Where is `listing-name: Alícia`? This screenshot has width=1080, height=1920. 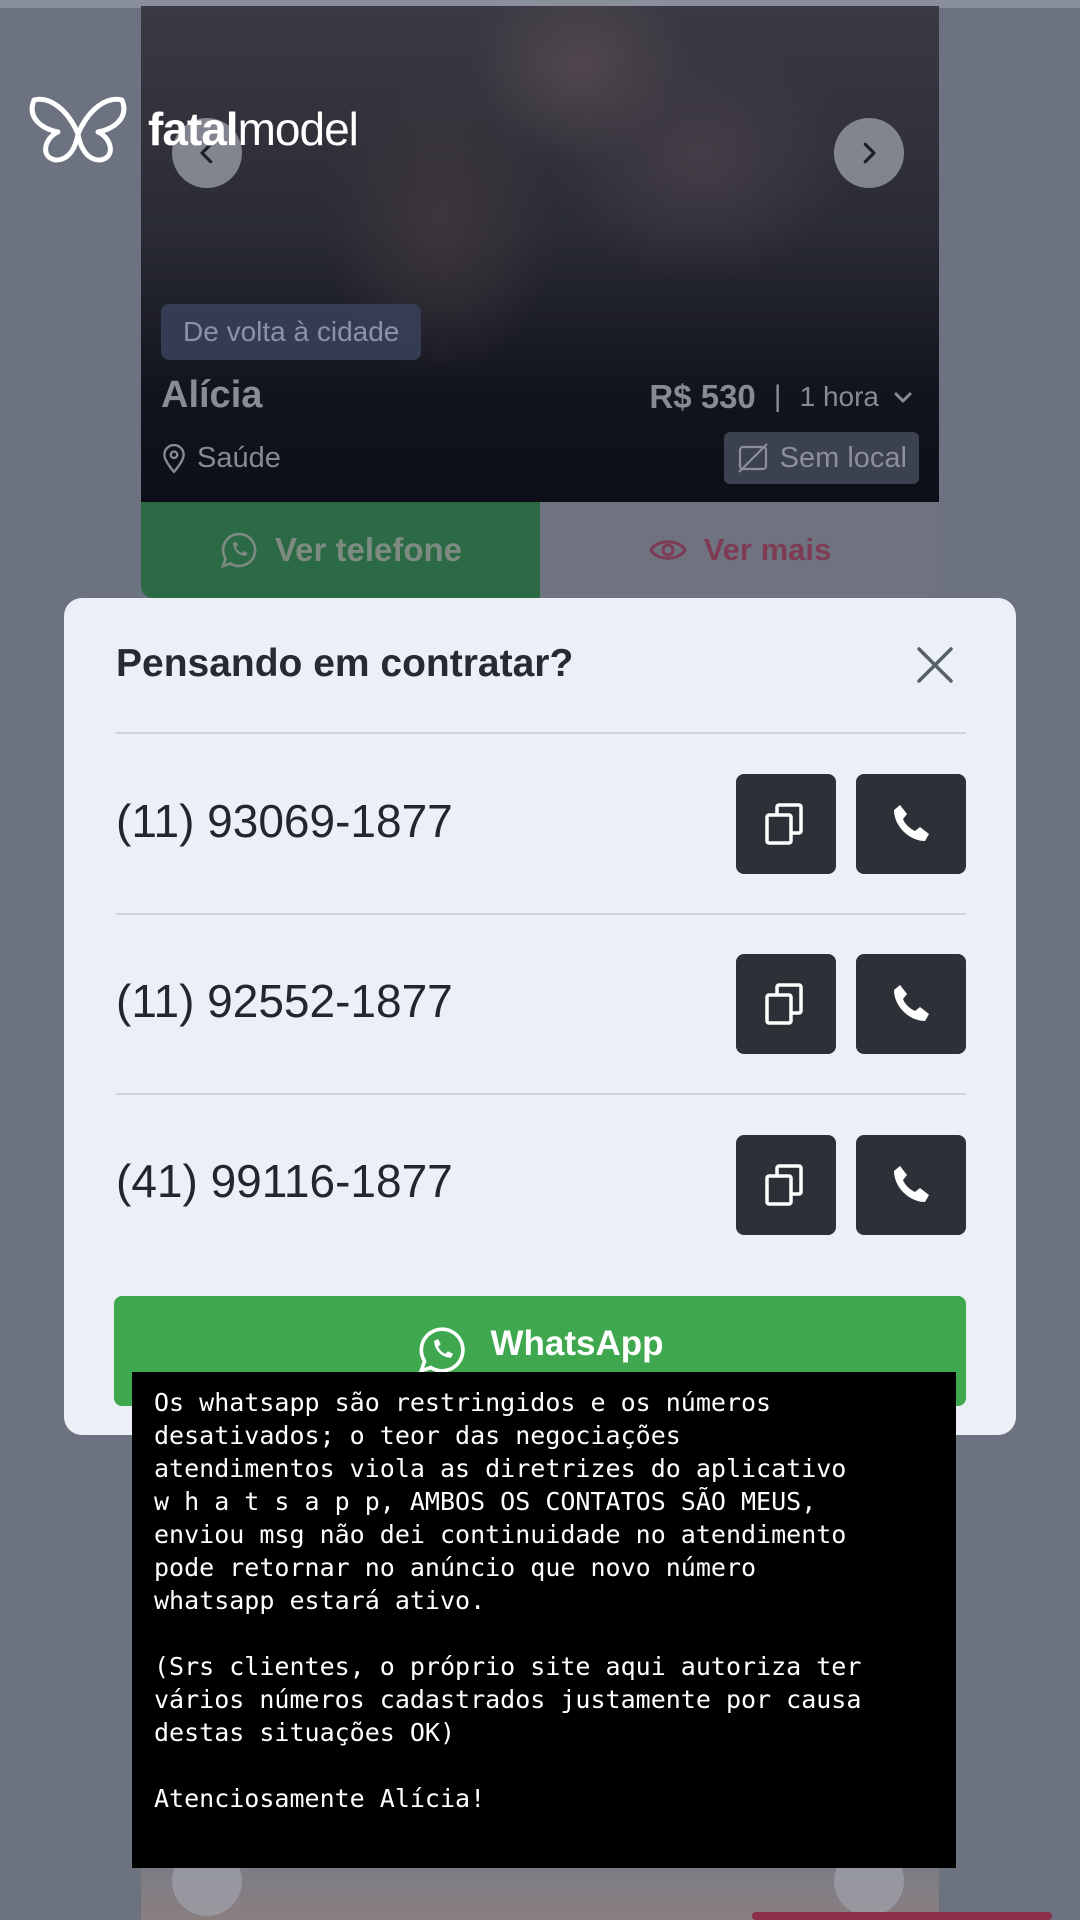
listing-name: Alícia is located at coordinates (212, 395).